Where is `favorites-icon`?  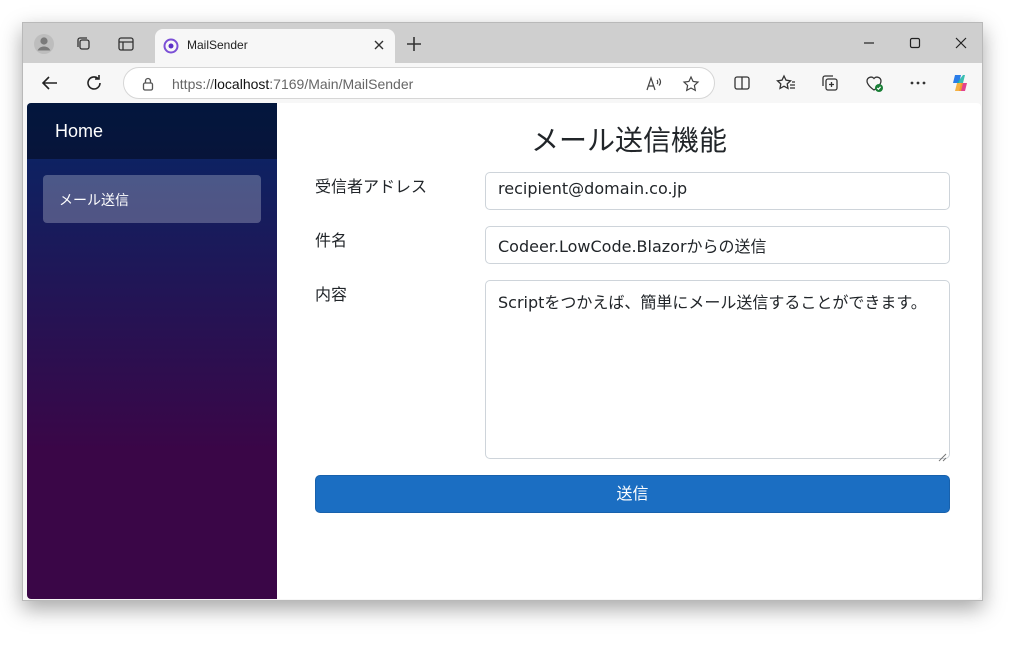
favorites-icon is located at coordinates (786, 83).